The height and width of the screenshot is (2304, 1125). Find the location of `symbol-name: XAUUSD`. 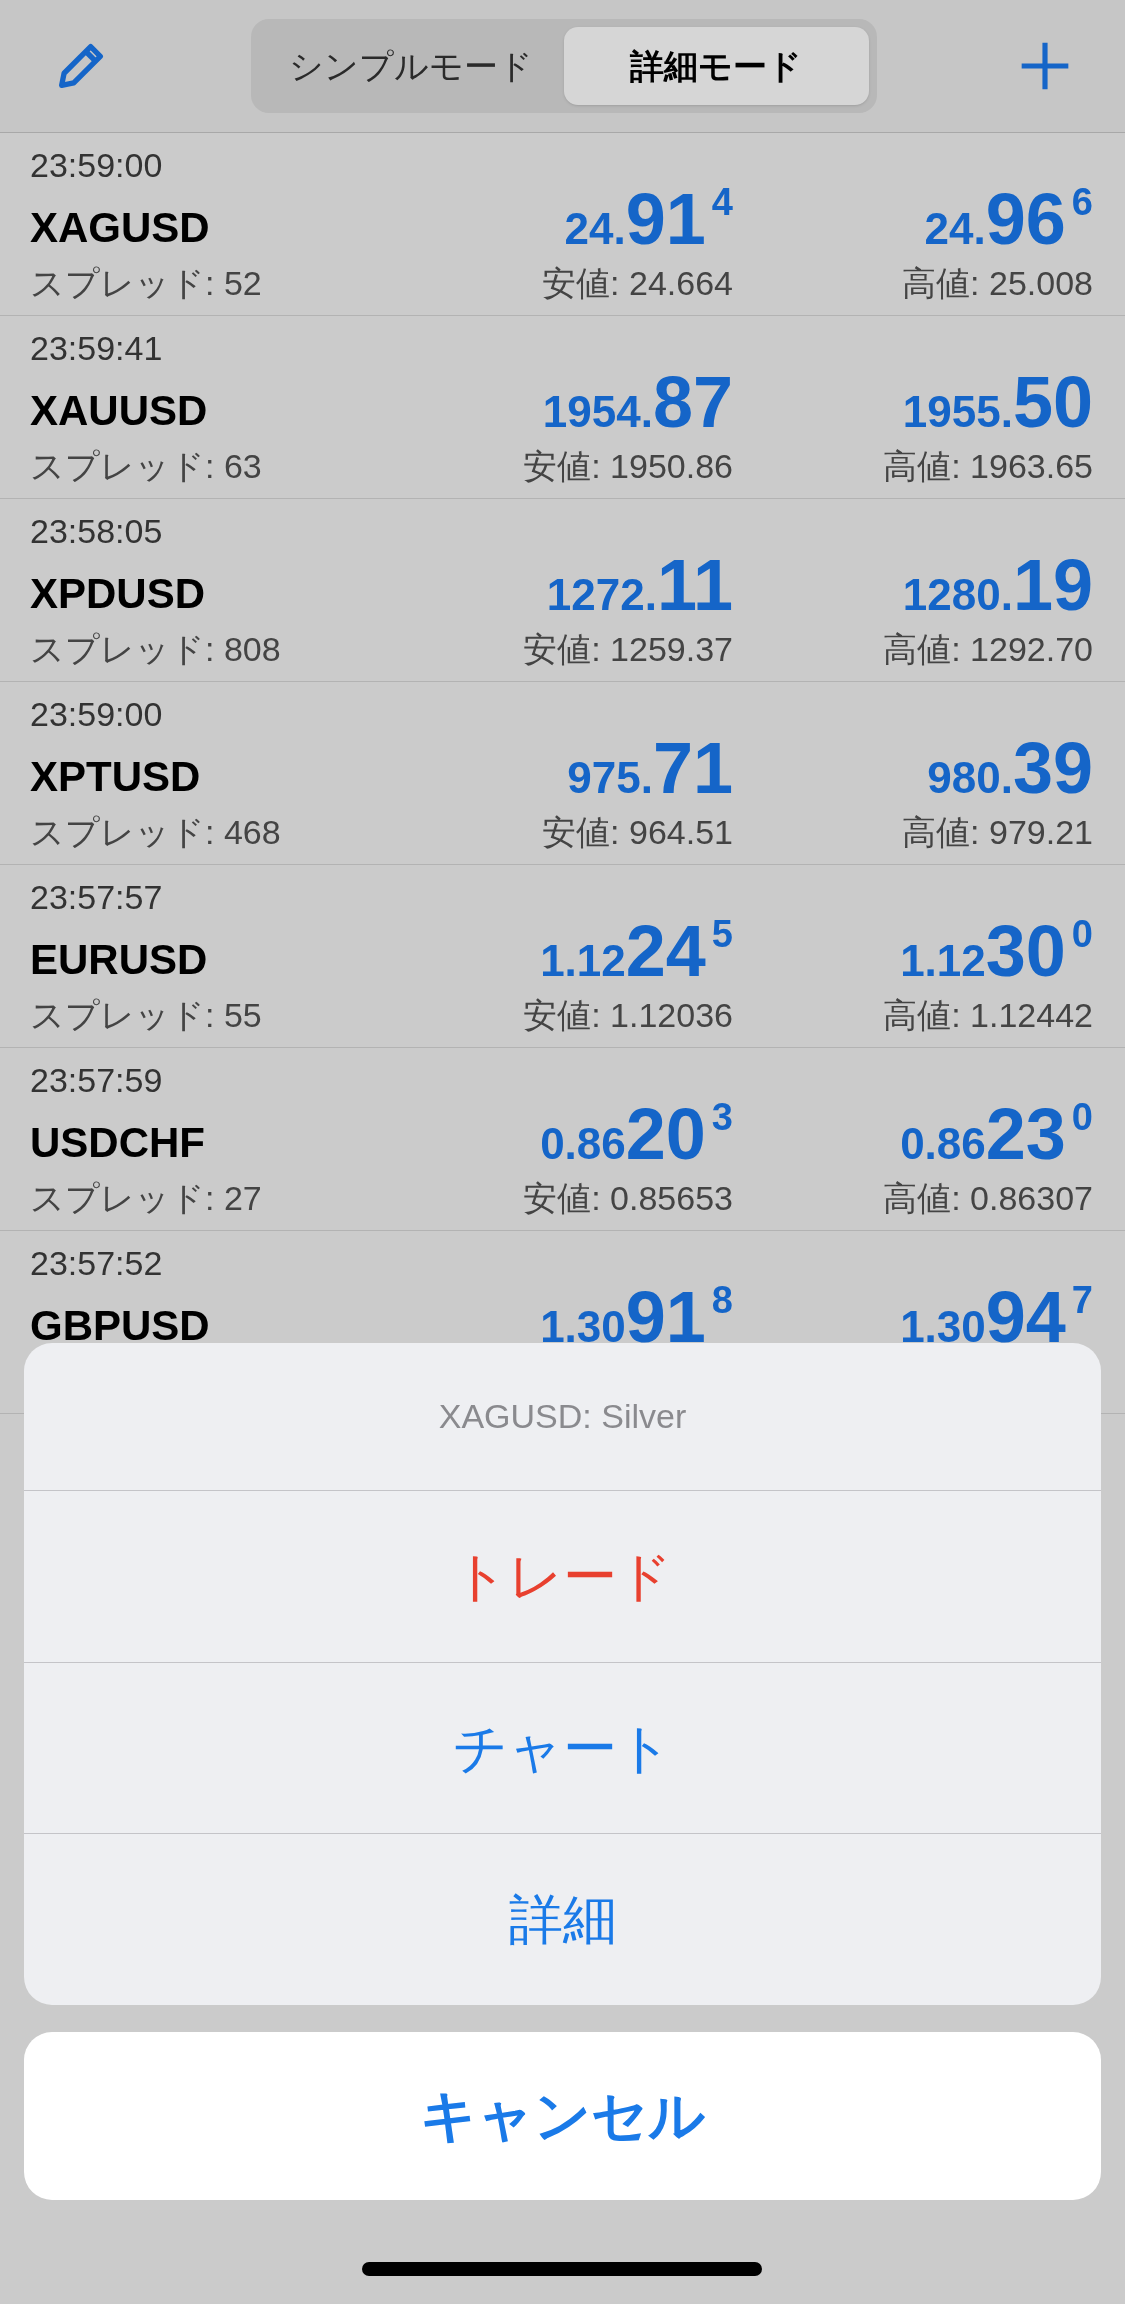

symbol-name: XAUUSD is located at coordinates (119, 411).